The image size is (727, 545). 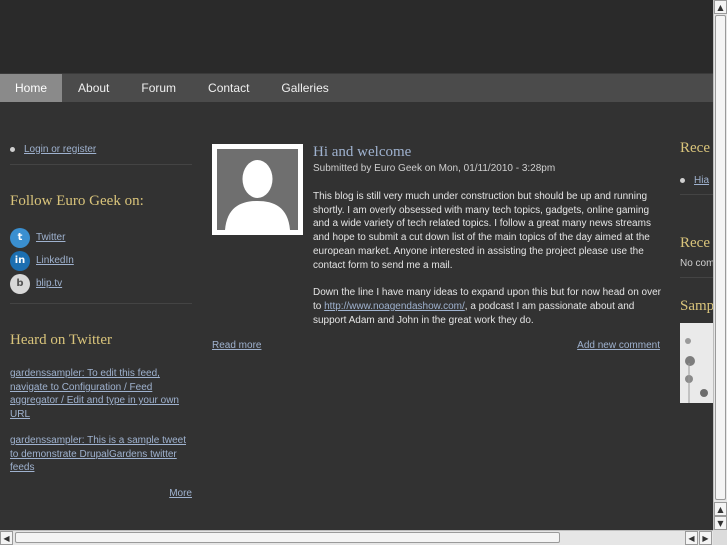 I want to click on bliptv-link: blip.tv, so click(x=49, y=283).